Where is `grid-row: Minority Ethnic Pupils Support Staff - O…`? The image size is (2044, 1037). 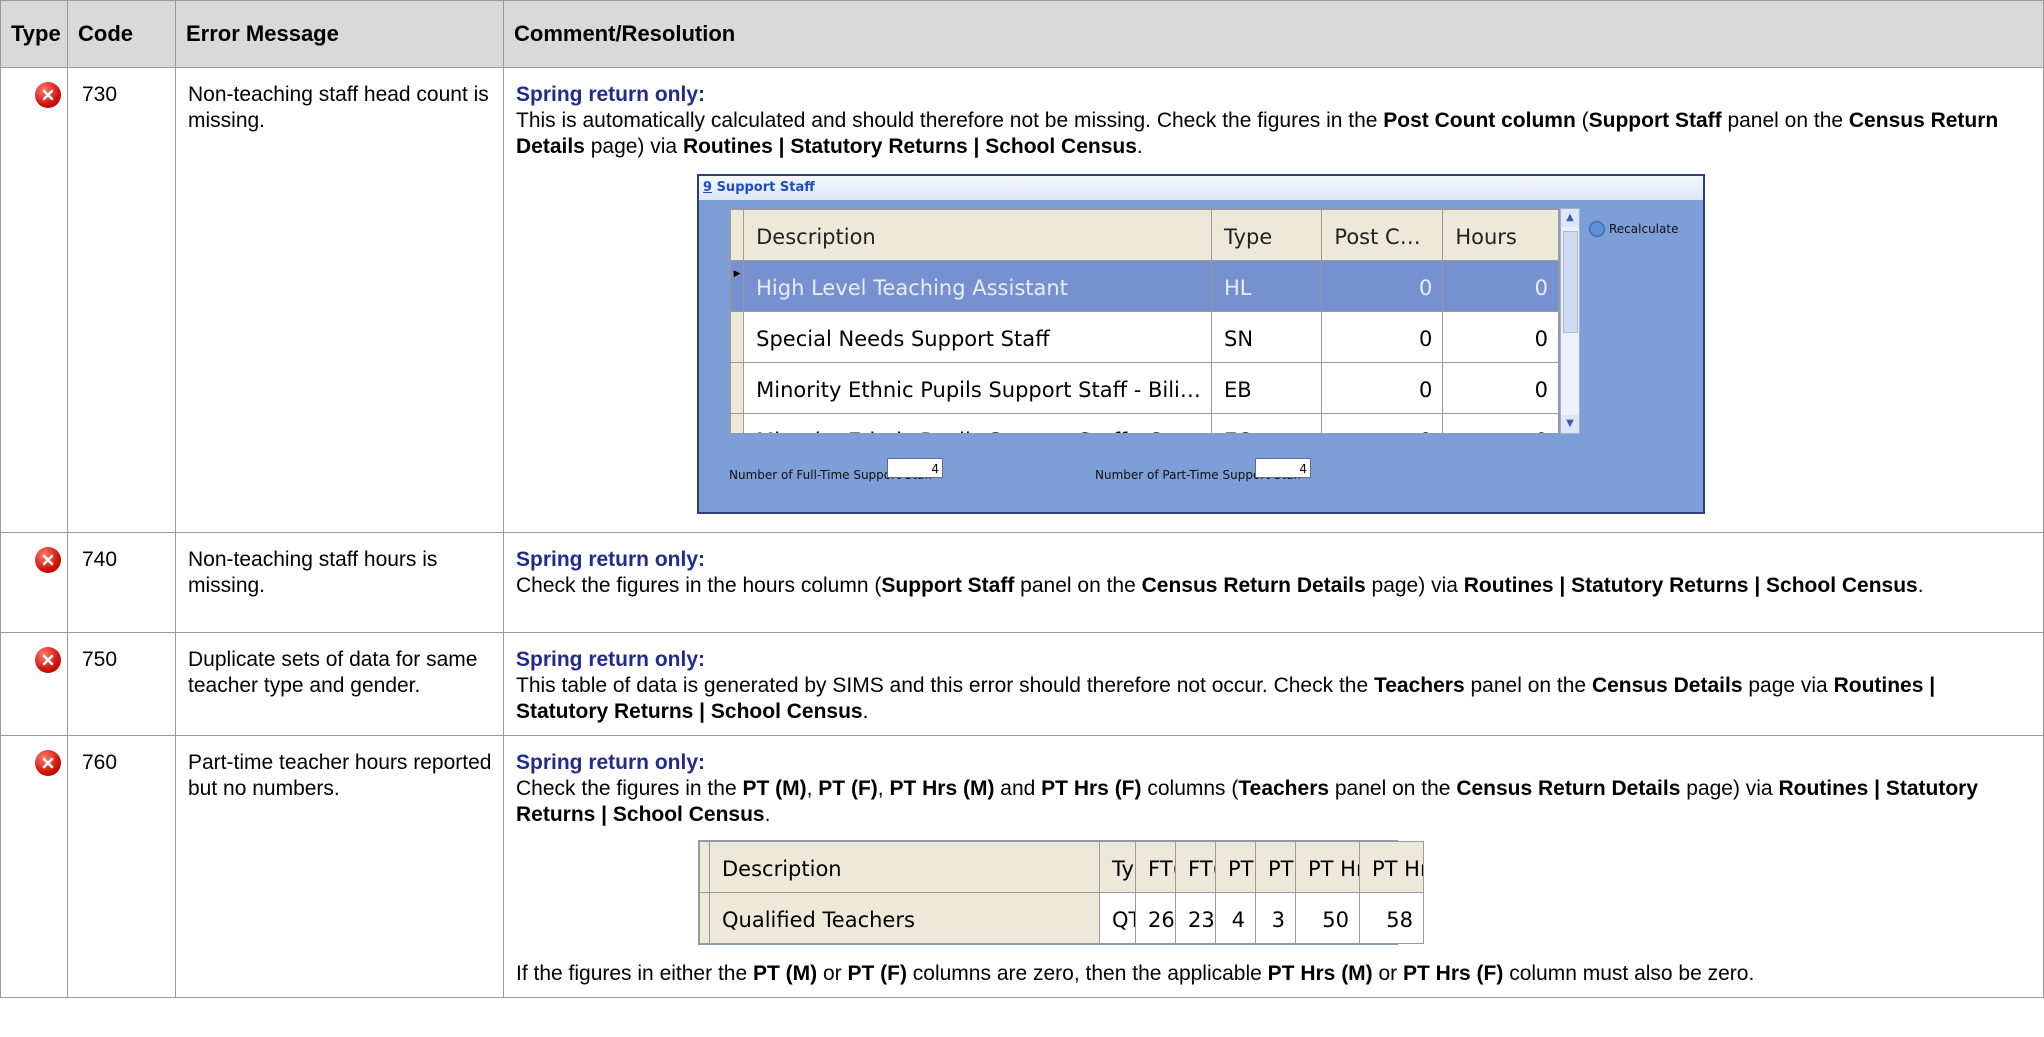 grid-row: Minority Ethnic Pupils Support Staff - O… is located at coordinates (1144, 423).